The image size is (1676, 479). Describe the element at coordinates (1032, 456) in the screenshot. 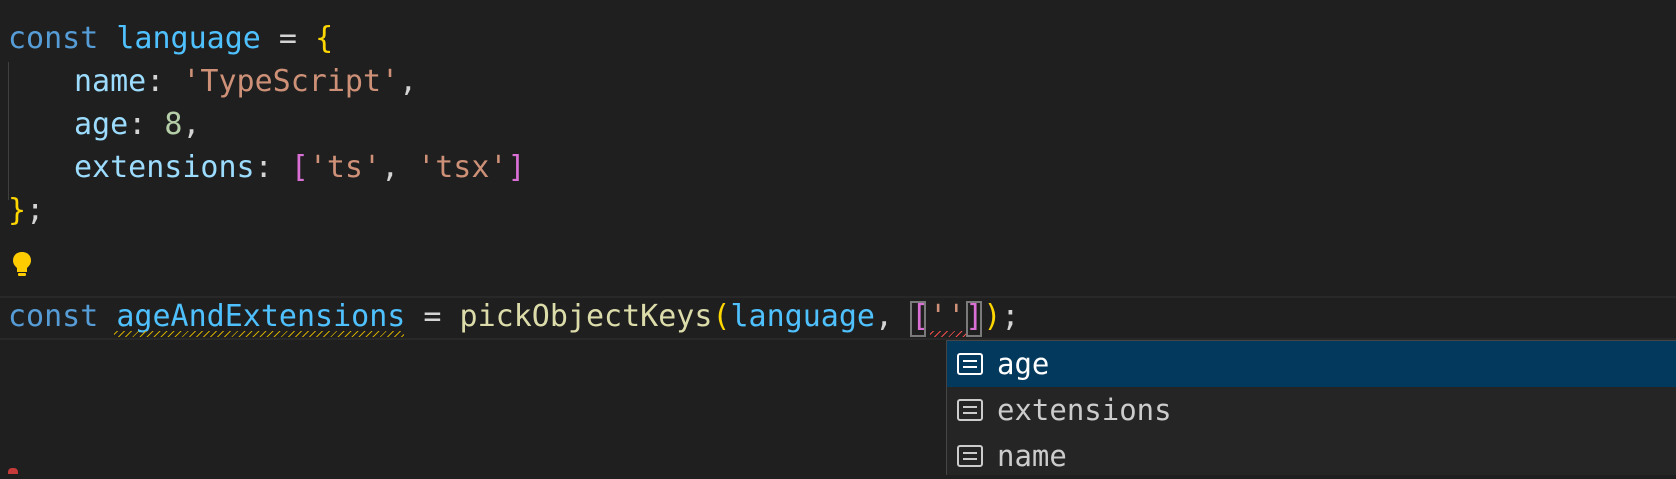

I see `suggestion-label: name` at that location.